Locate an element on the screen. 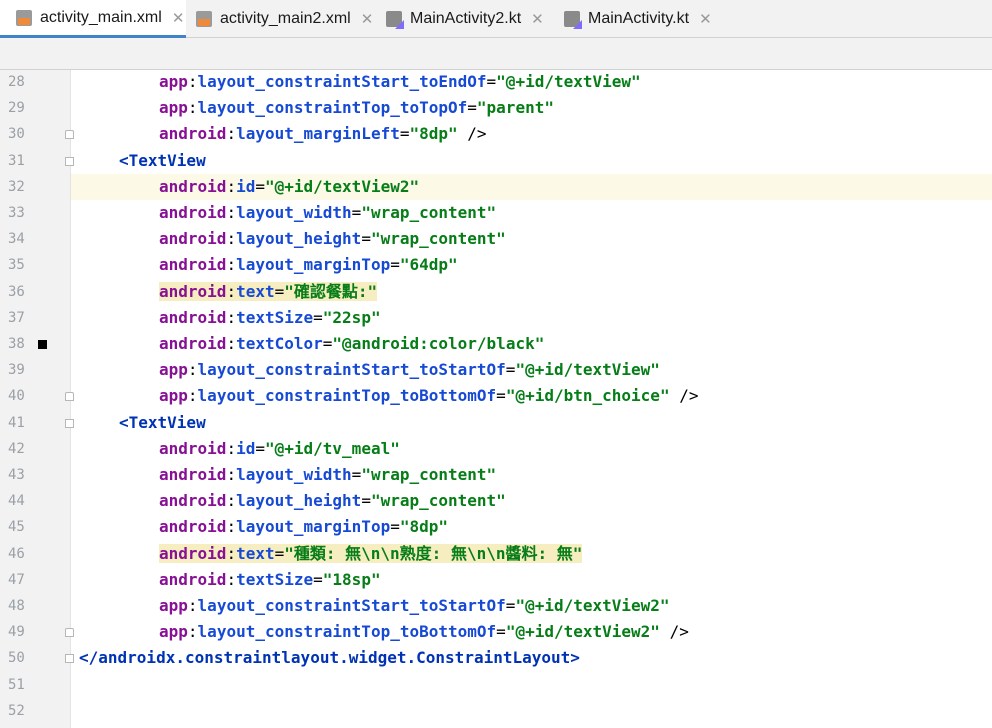  line-number: 51 is located at coordinates (16, 684).